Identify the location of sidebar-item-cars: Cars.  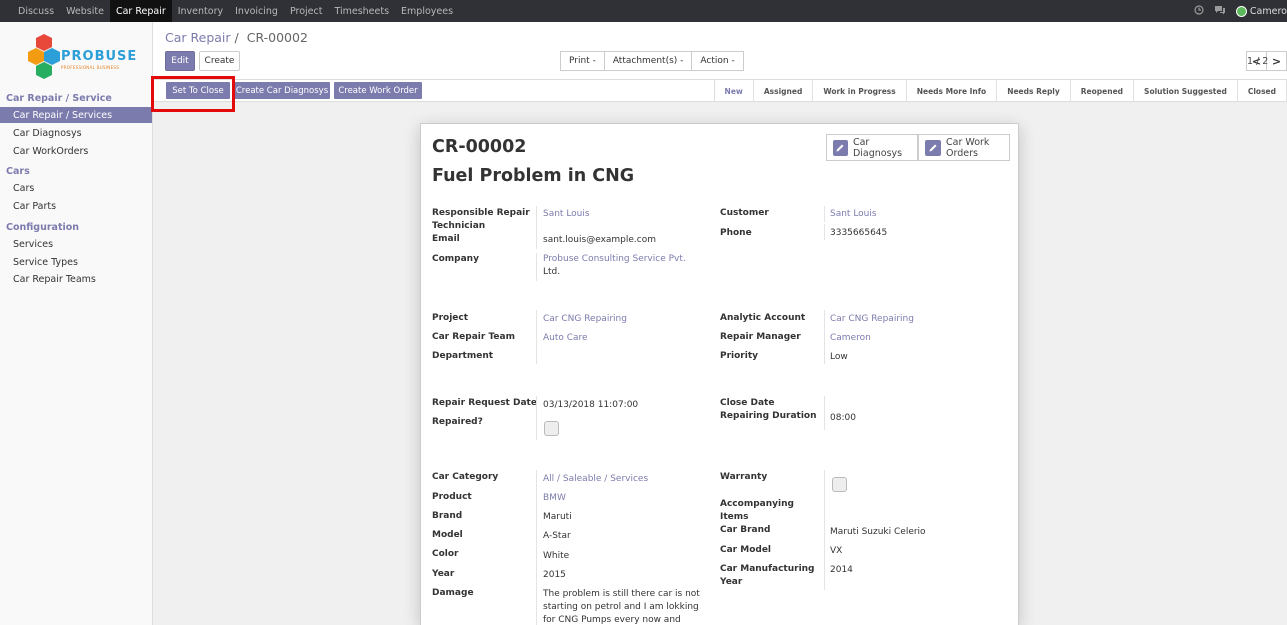
(76, 188).